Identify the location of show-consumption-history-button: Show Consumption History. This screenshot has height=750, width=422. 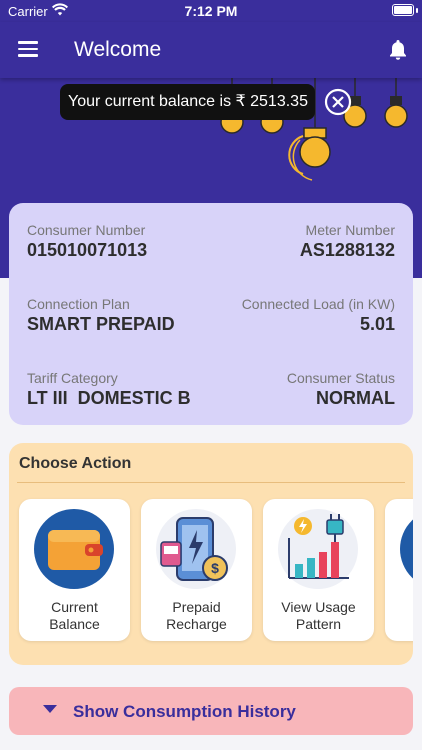
(211, 711).